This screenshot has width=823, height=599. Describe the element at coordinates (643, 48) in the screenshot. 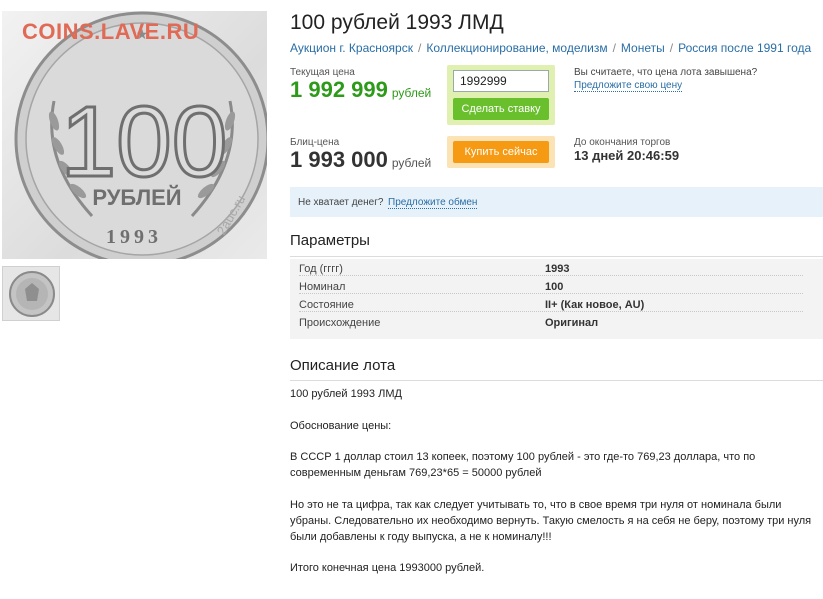

I see `breadcrumb-coins: Монеты` at that location.